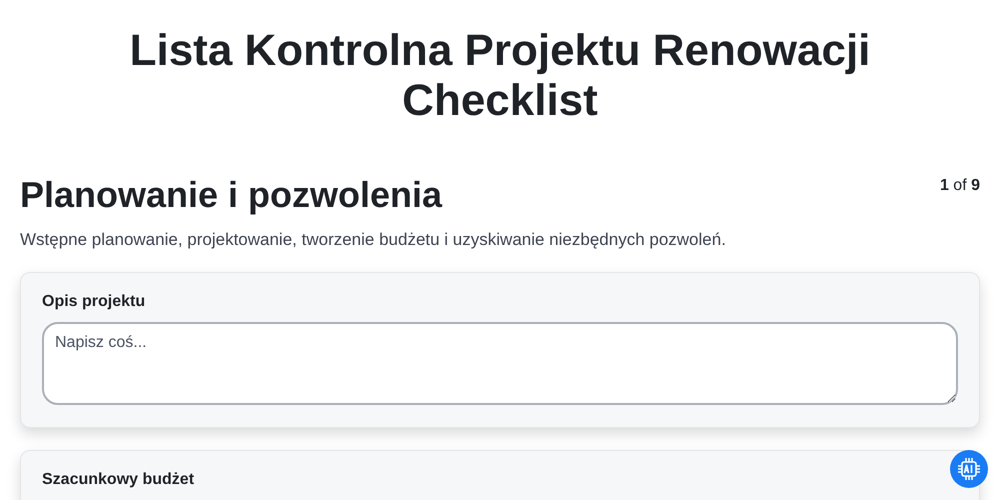 The image size is (1000, 500). I want to click on chip-icon, so click(969, 469).